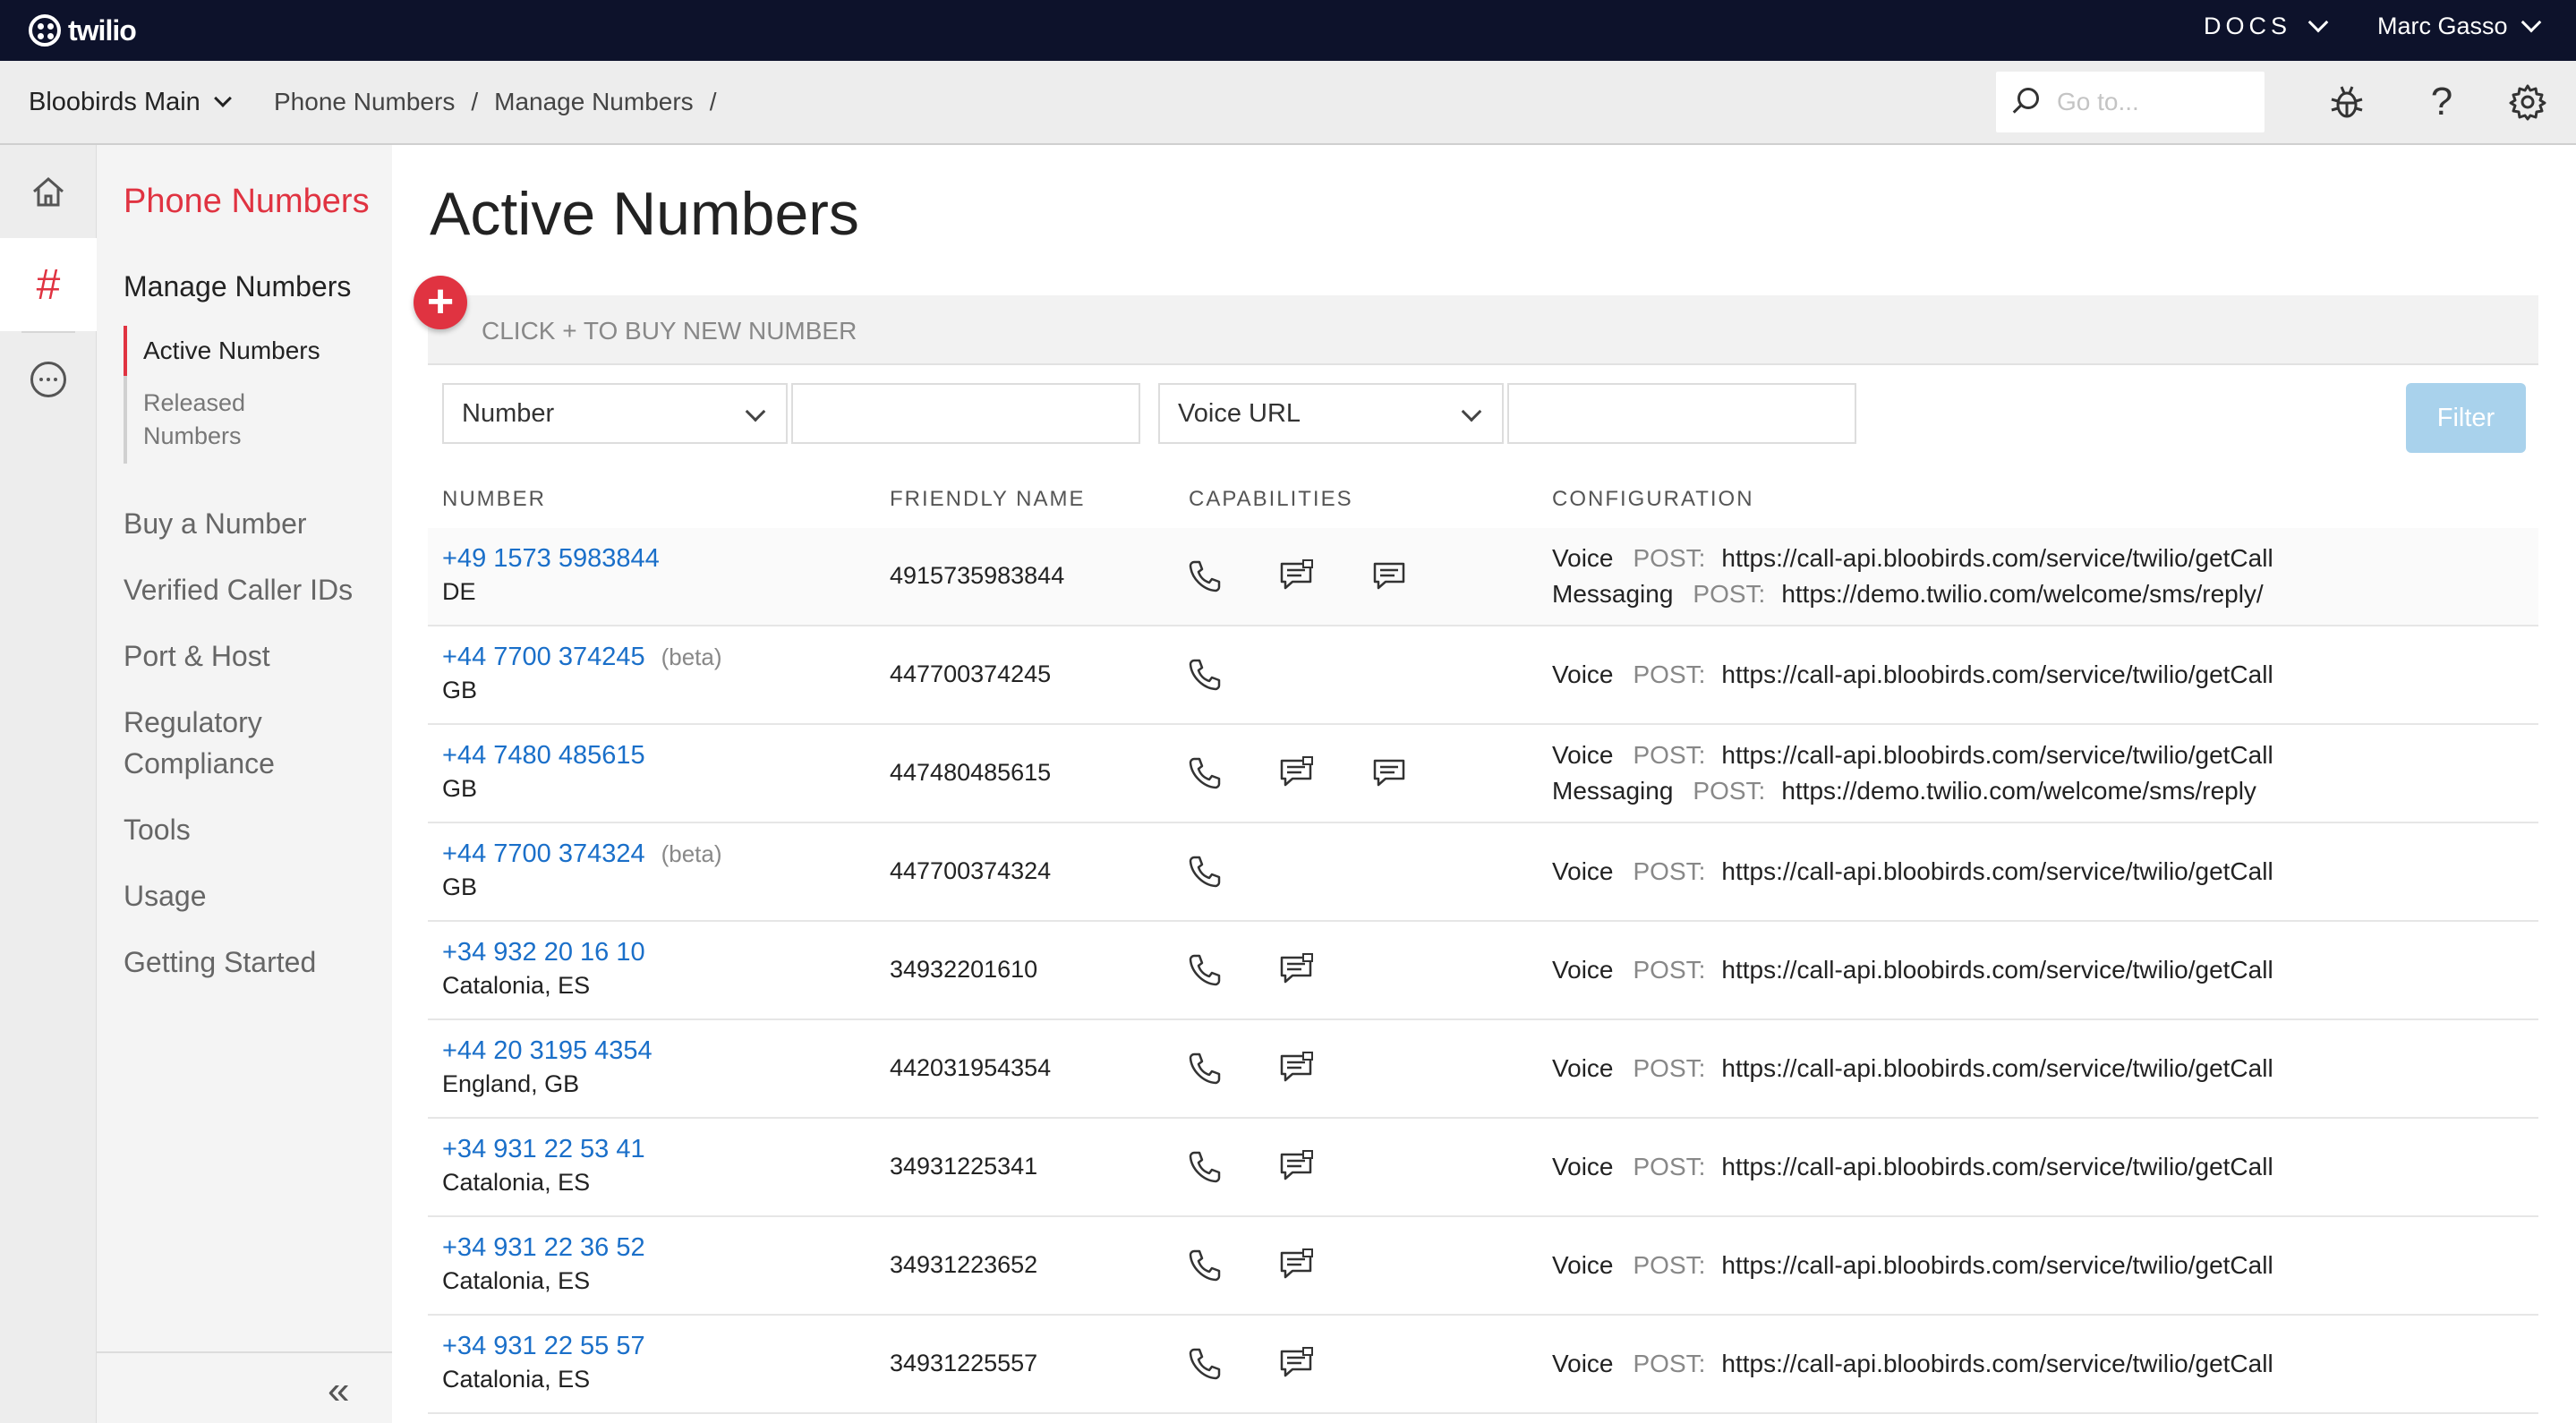 This screenshot has height=1423, width=2576. What do you see at coordinates (338, 1390) in the screenshot?
I see `collapse-sidebar-icon: «` at bounding box center [338, 1390].